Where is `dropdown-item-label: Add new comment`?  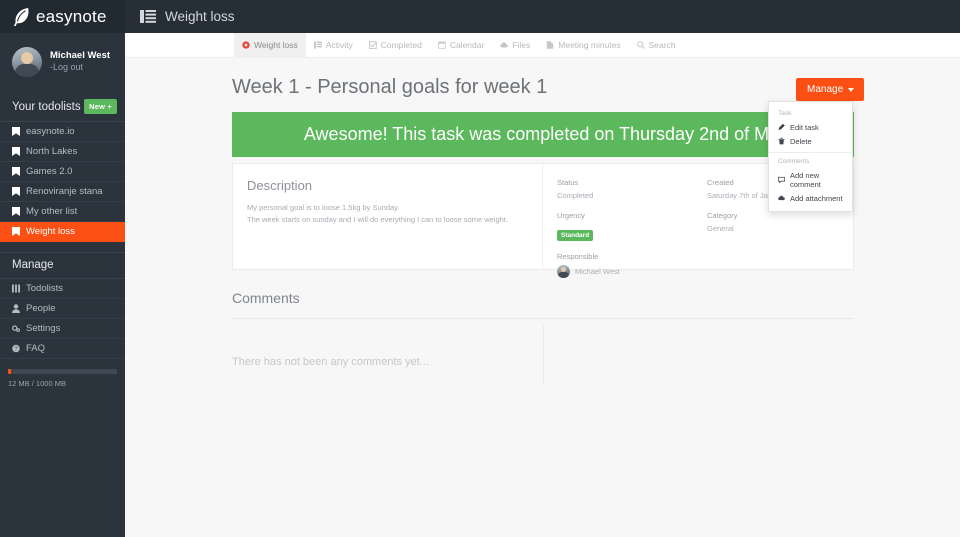 dropdown-item-label: Add new comment is located at coordinates (805, 179).